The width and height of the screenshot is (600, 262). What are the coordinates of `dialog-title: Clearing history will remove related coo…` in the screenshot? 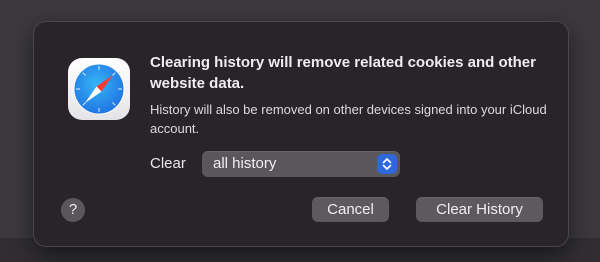 It's located at (343, 73).